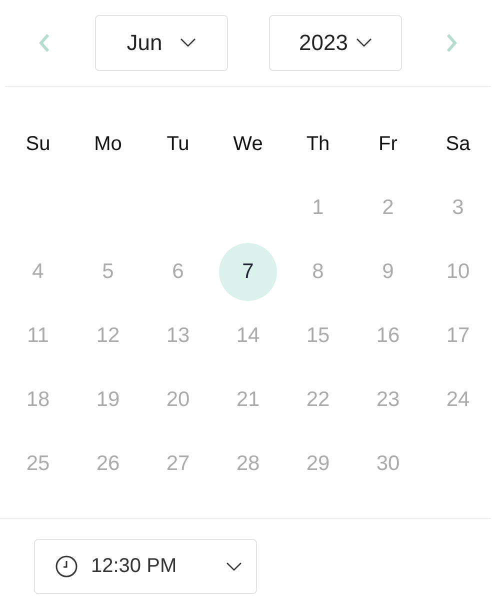 This screenshot has width=496, height=606. I want to click on day-cell: 22, so click(318, 400).